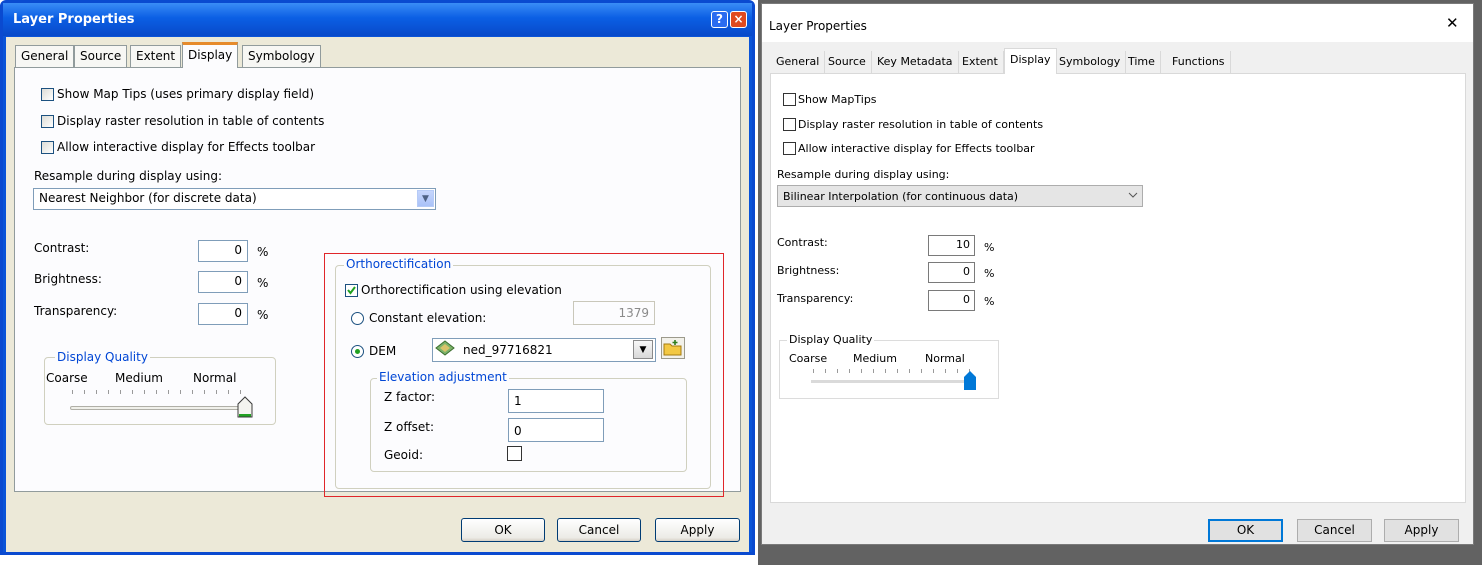  Describe the element at coordinates (1133, 195) in the screenshot. I see `chevron-down-icon` at that location.